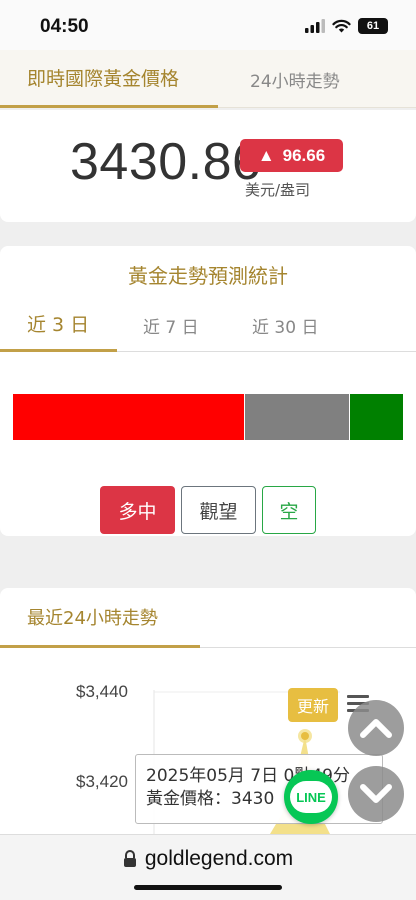  Describe the element at coordinates (137, 510) in the screenshot. I see `bull-vote-button: 多中` at that location.